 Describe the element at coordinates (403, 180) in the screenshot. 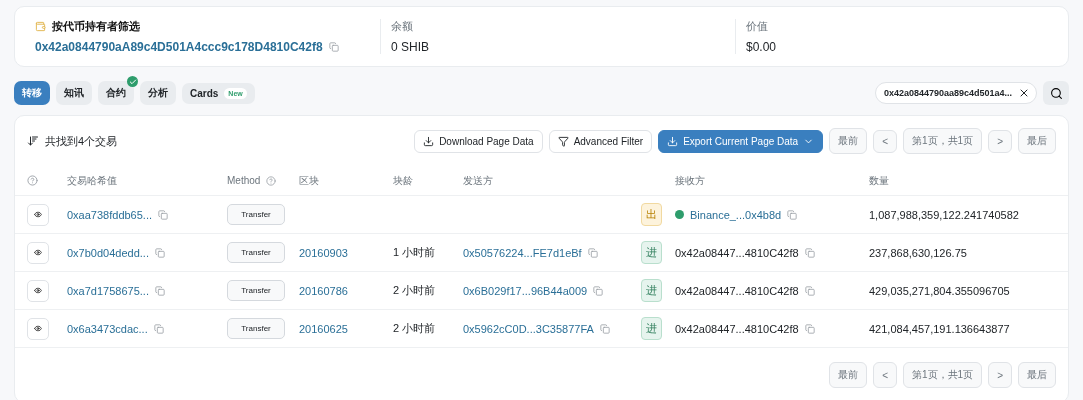

I see `column-header: 块龄` at that location.